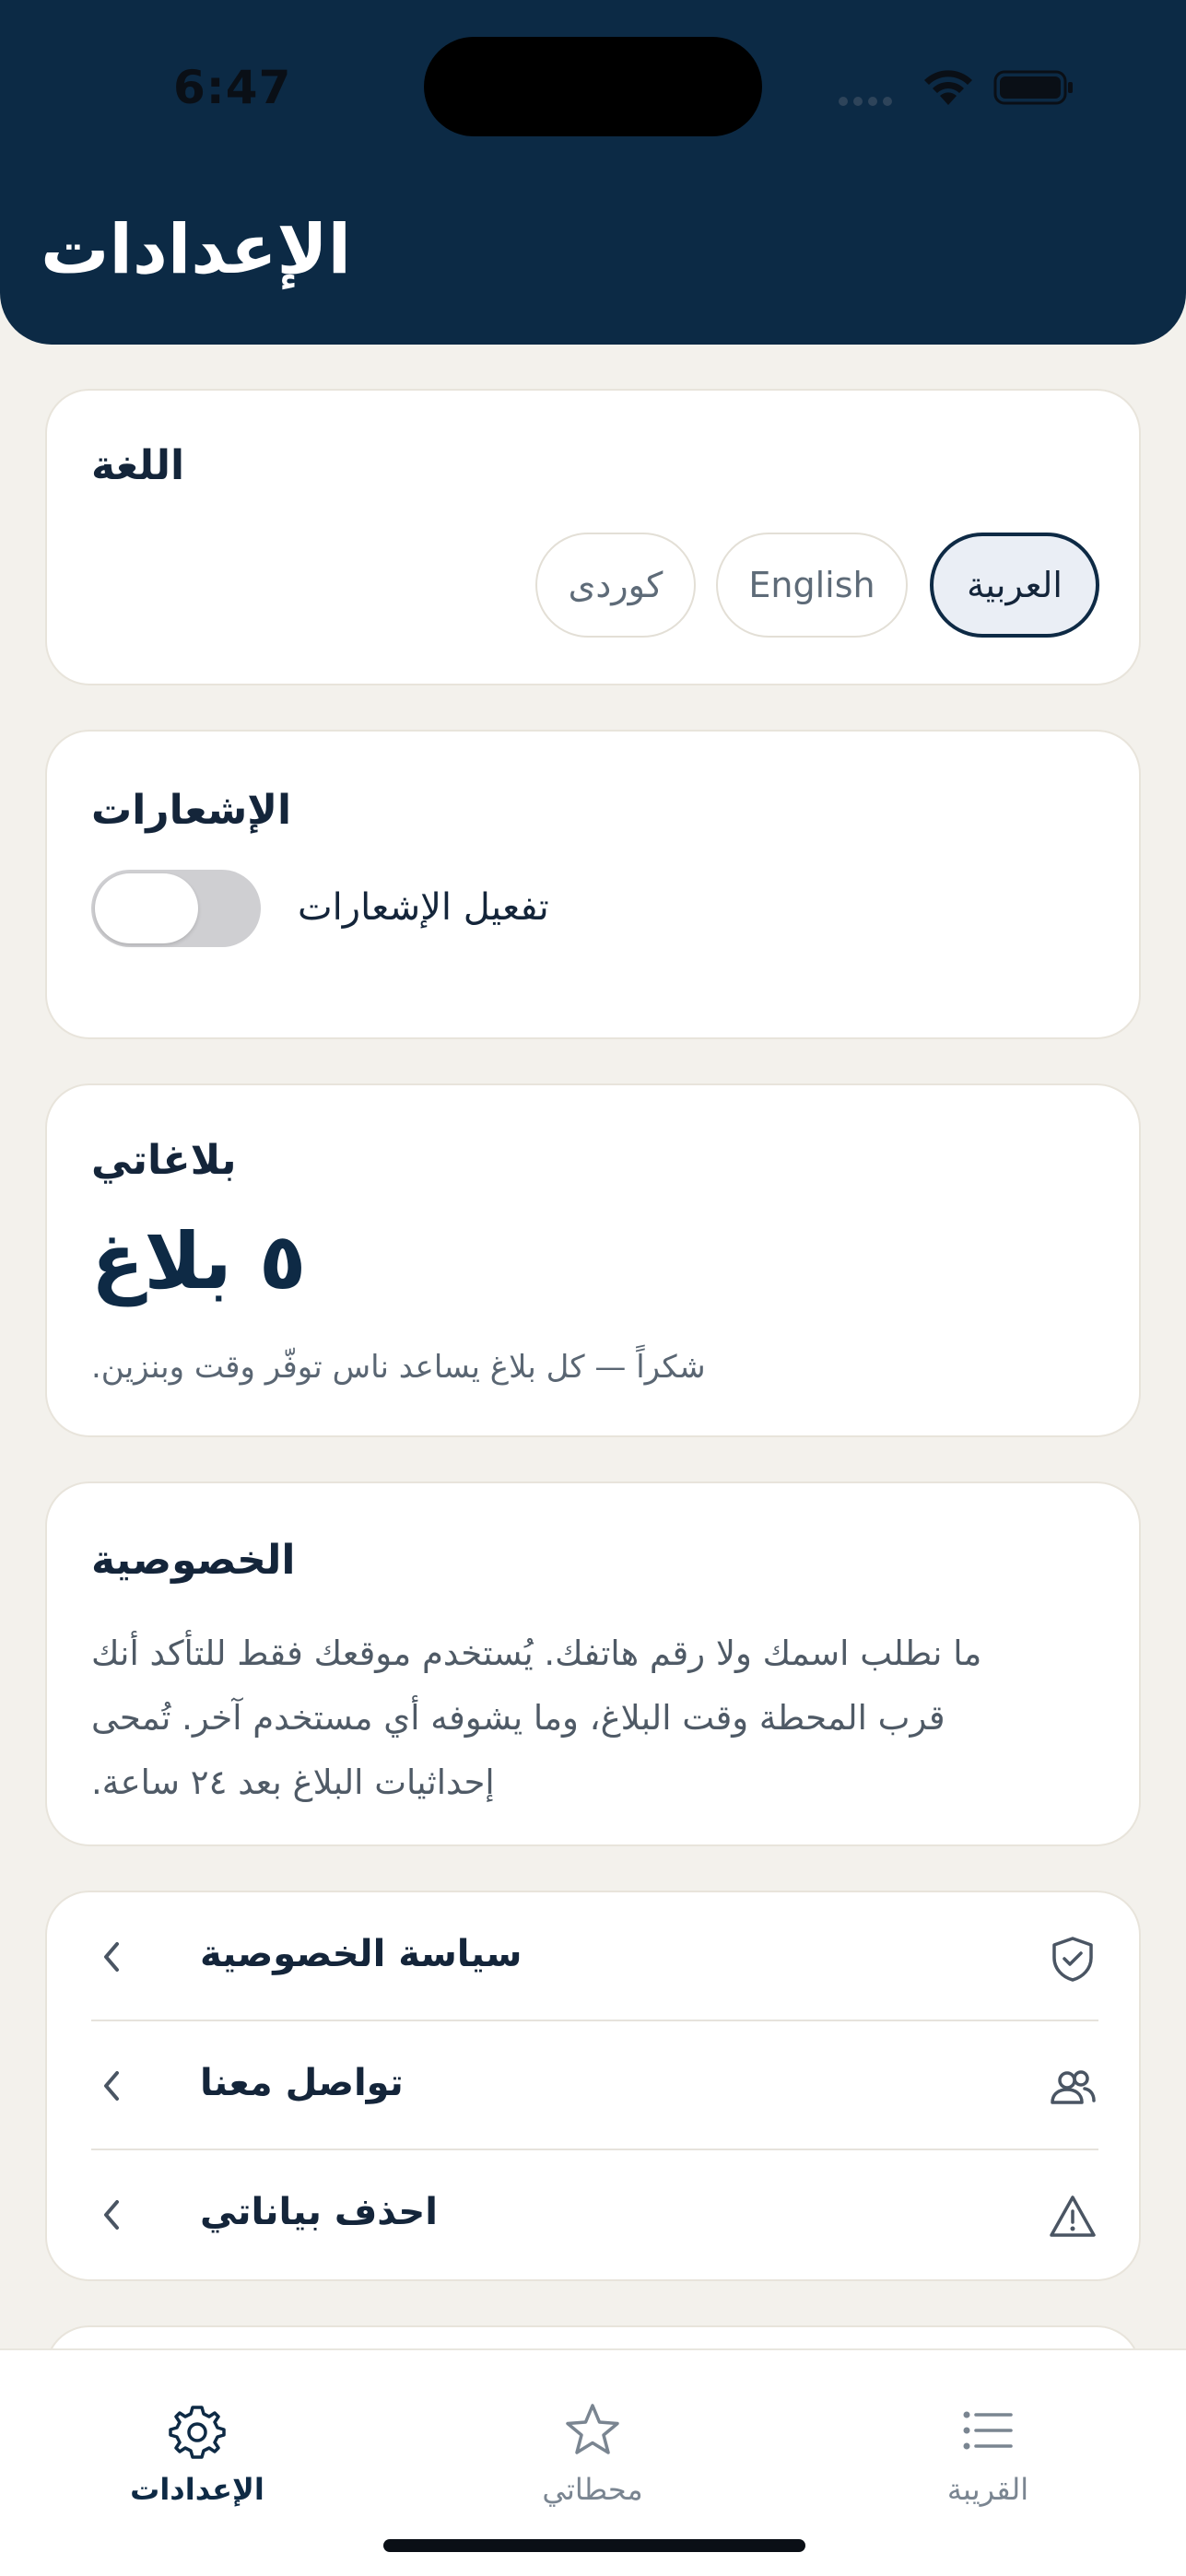 The image size is (1186, 2576). I want to click on status-time: 6:47, so click(232, 87).